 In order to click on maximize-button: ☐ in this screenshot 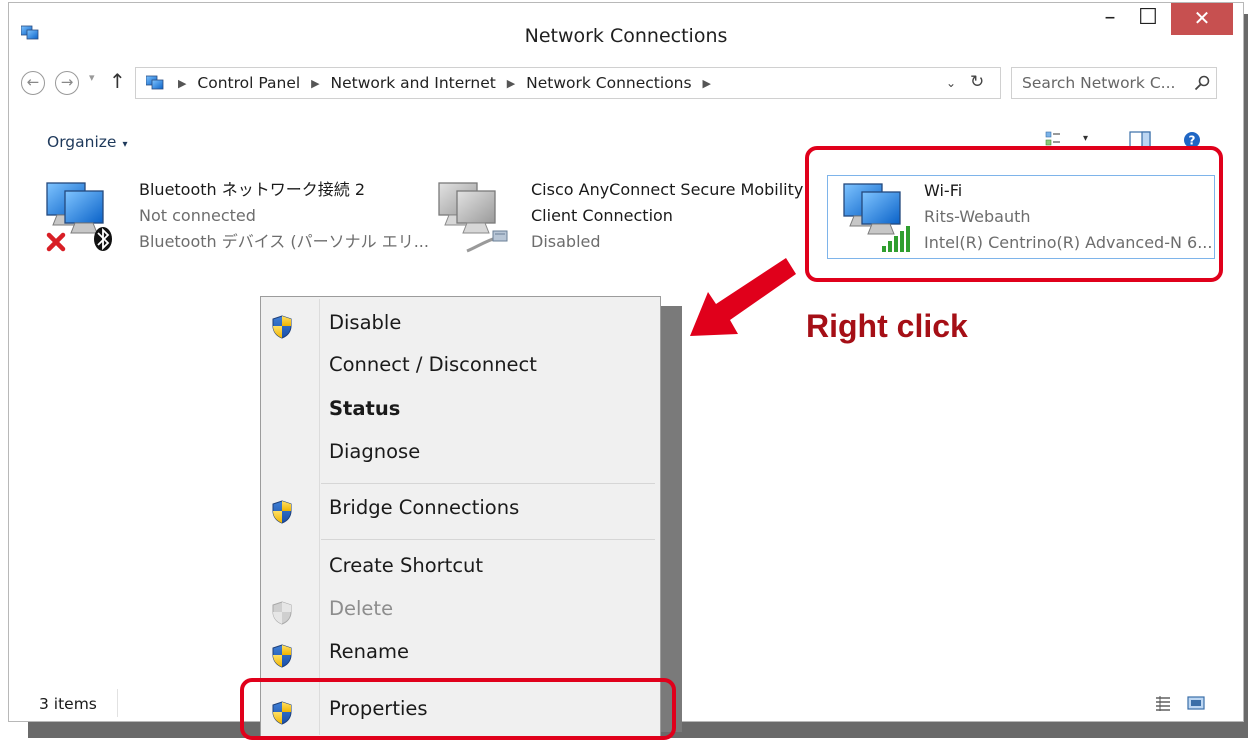, I will do `click(1148, 19)`.